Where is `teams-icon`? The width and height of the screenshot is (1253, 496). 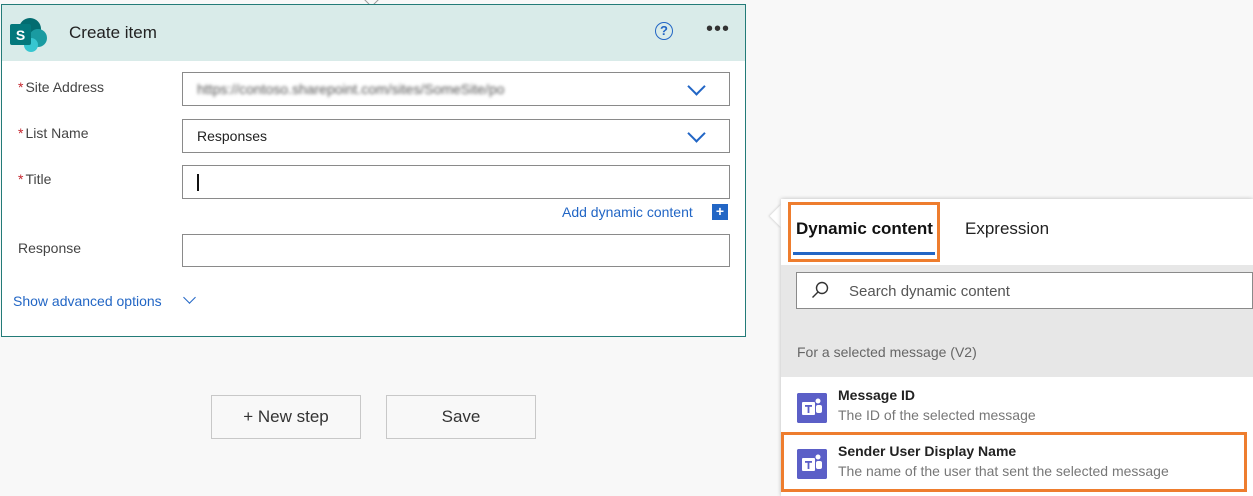 teams-icon is located at coordinates (812, 408).